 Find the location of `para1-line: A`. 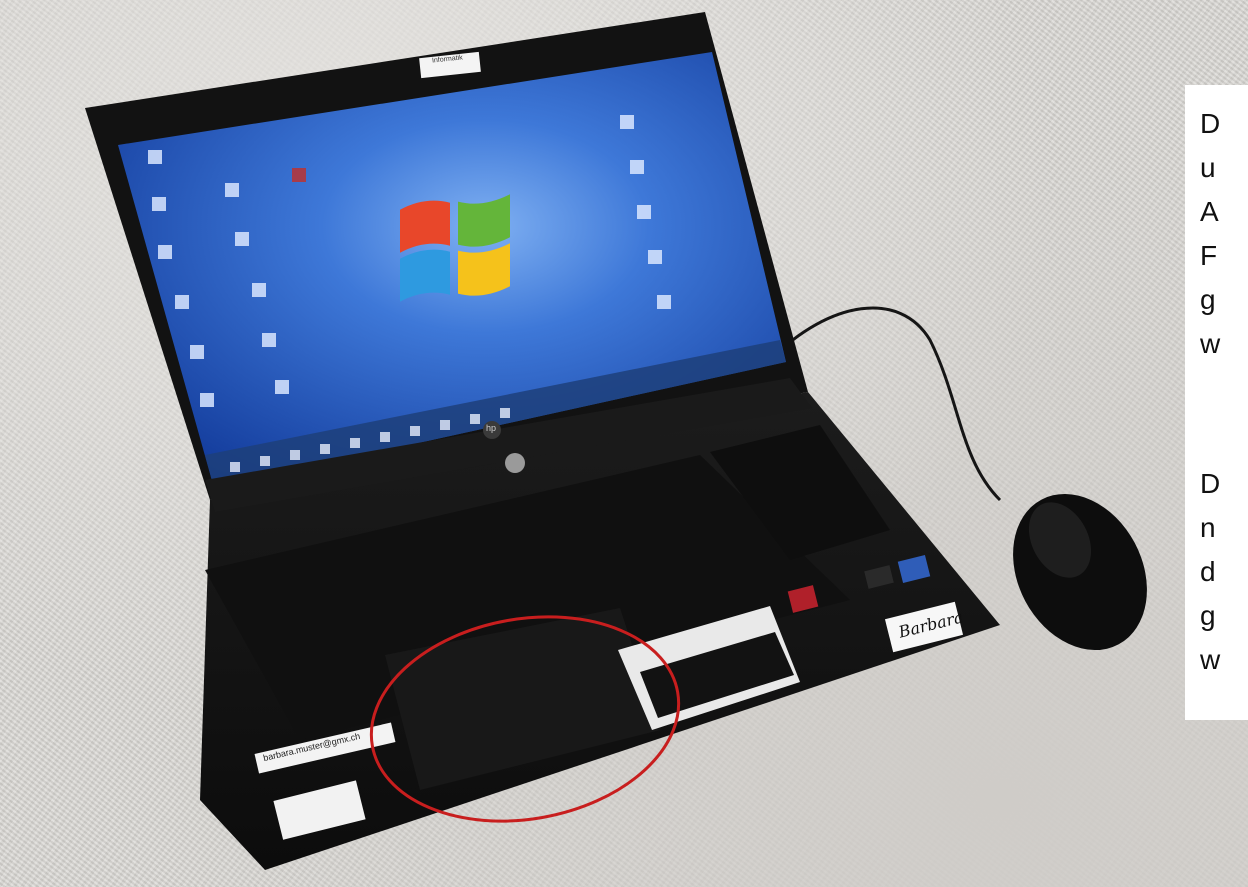

para1-line: A is located at coordinates (1209, 211).